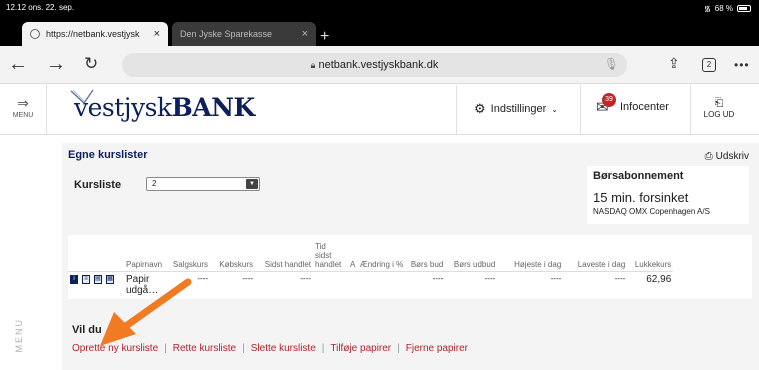  What do you see at coordinates (381, 284) in the screenshot?
I see `cell-aendring` at bounding box center [381, 284].